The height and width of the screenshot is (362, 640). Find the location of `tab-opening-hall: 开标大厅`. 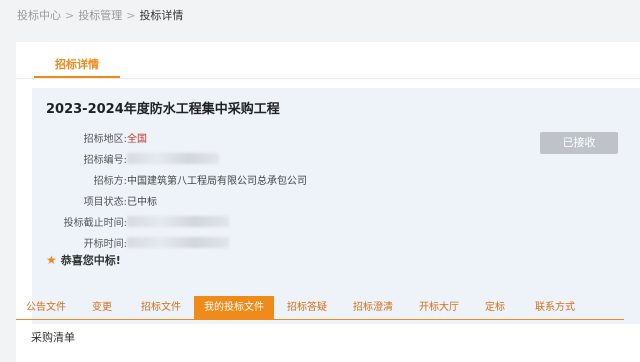

tab-opening-hall: 开标大厅 is located at coordinates (439, 308).